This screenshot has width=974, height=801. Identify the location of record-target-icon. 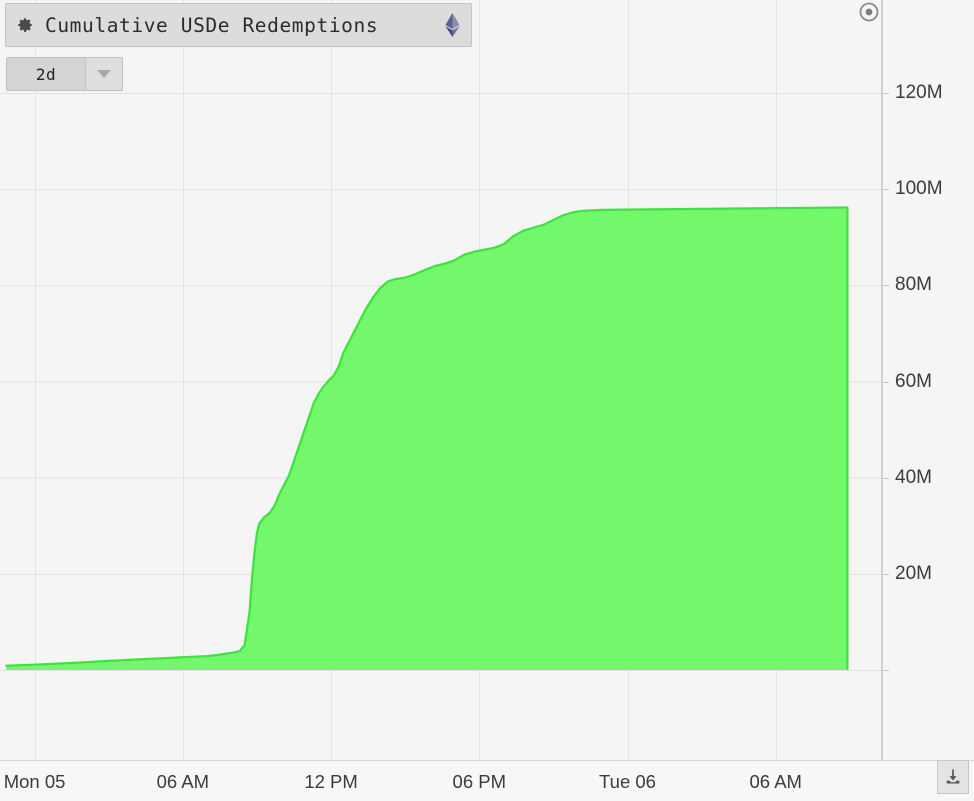
(869, 12).